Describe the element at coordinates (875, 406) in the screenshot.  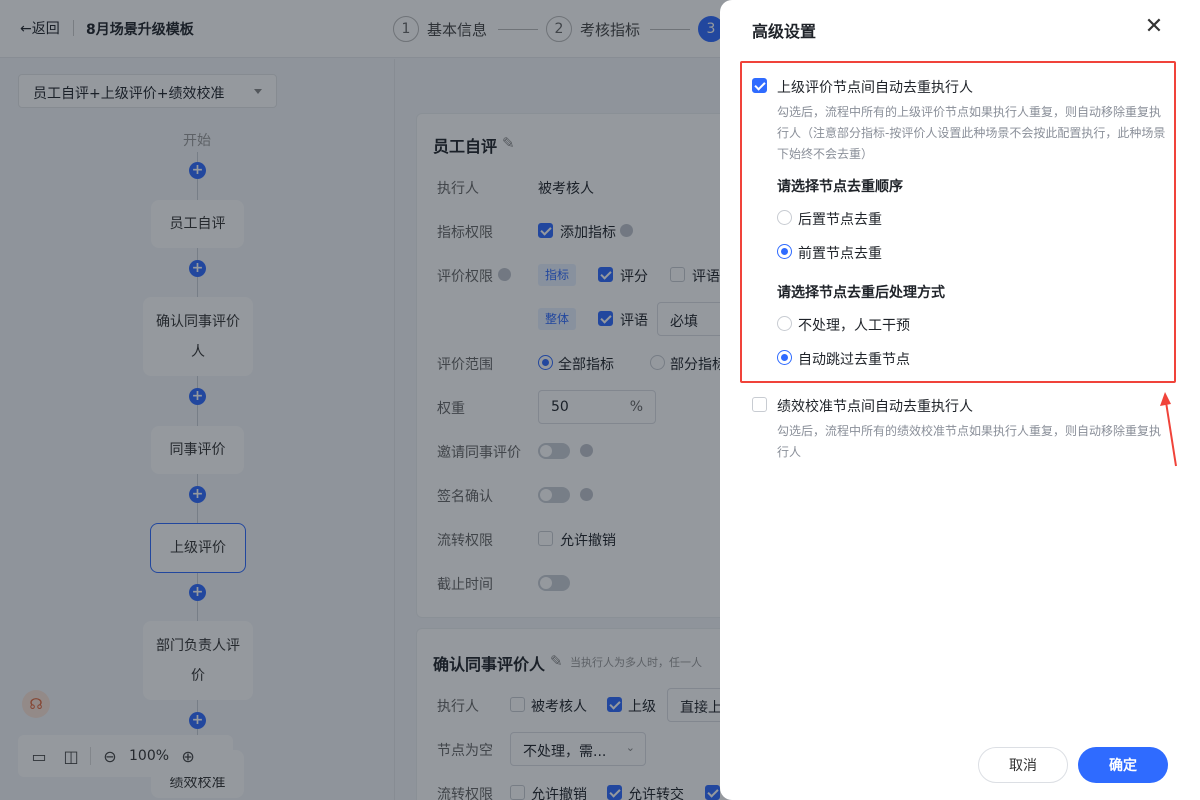
I see `calibration-dedup-label: 绩效校准节点间自动去重执行人` at that location.